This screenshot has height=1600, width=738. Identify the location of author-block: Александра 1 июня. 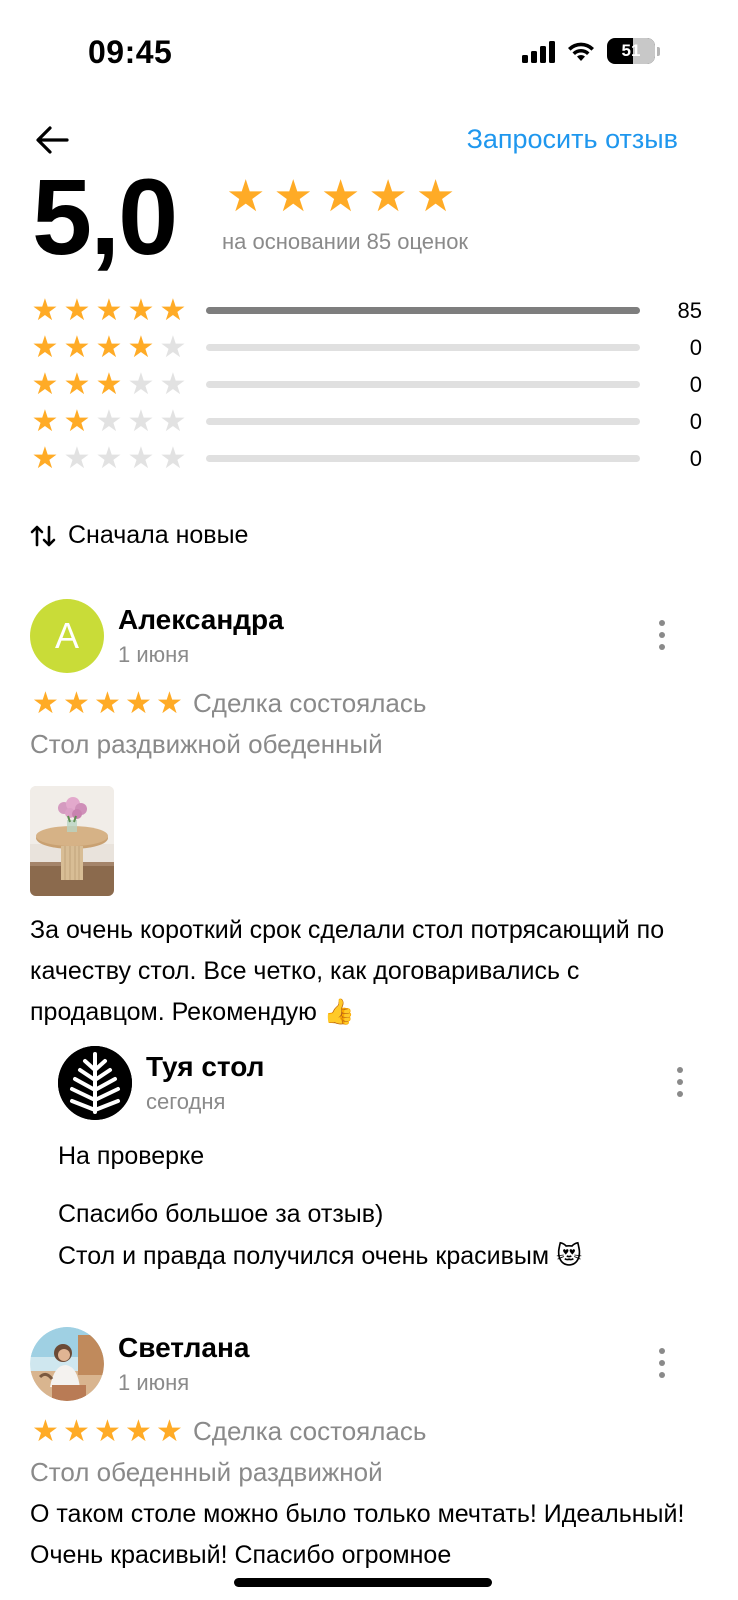
(201, 636).